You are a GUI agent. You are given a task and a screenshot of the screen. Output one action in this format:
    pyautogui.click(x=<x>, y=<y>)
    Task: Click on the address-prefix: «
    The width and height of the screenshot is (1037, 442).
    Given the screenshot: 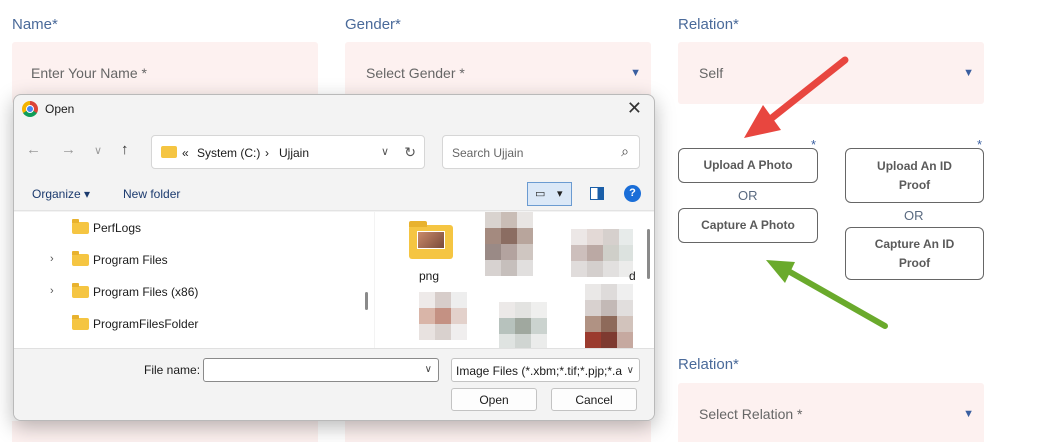 What is the action you would take?
    pyautogui.click(x=185, y=153)
    